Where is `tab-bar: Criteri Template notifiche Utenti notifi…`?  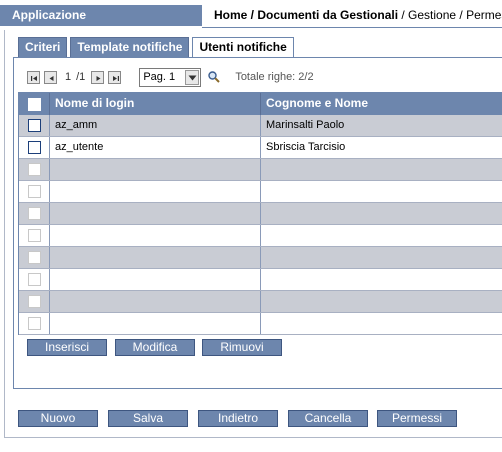 tab-bar: Criteri Template notifiche Utenti notifi… is located at coordinates (157, 48).